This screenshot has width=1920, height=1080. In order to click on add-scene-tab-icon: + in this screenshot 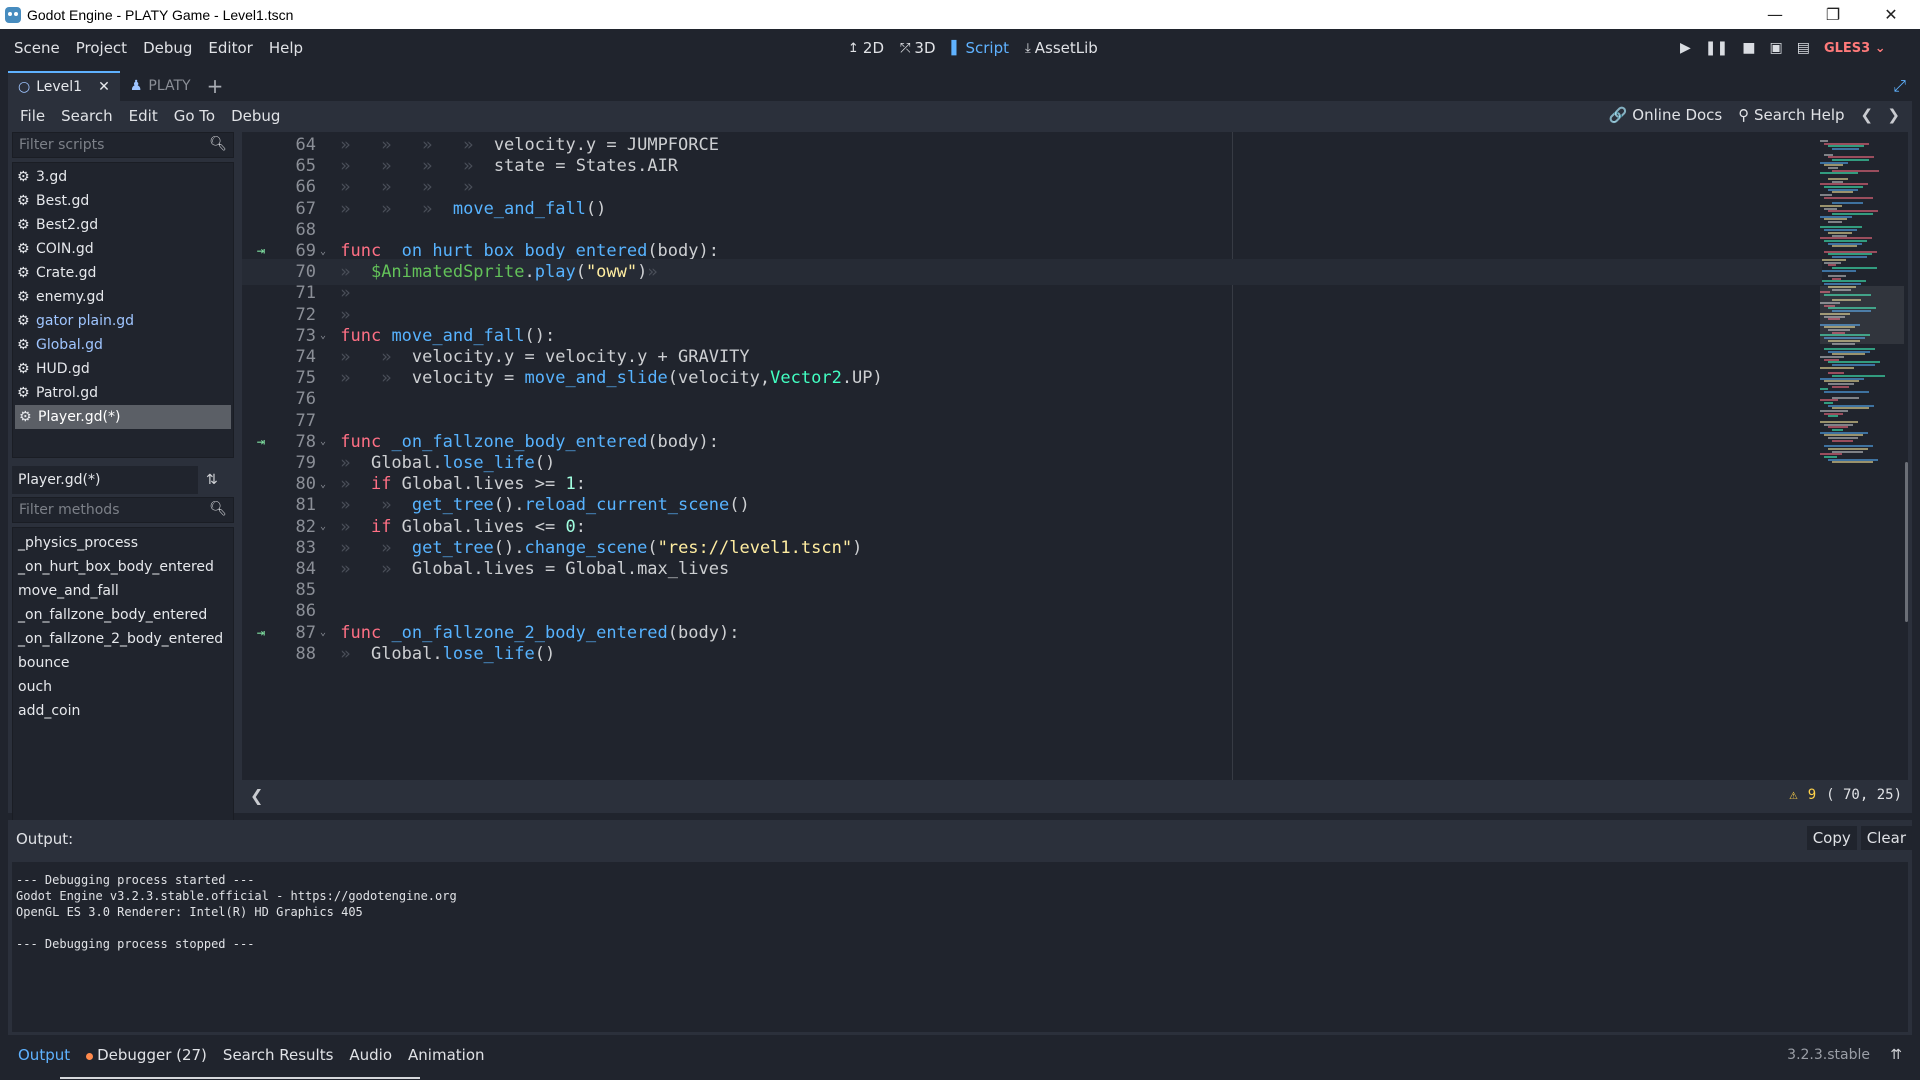, I will do `click(215, 86)`.